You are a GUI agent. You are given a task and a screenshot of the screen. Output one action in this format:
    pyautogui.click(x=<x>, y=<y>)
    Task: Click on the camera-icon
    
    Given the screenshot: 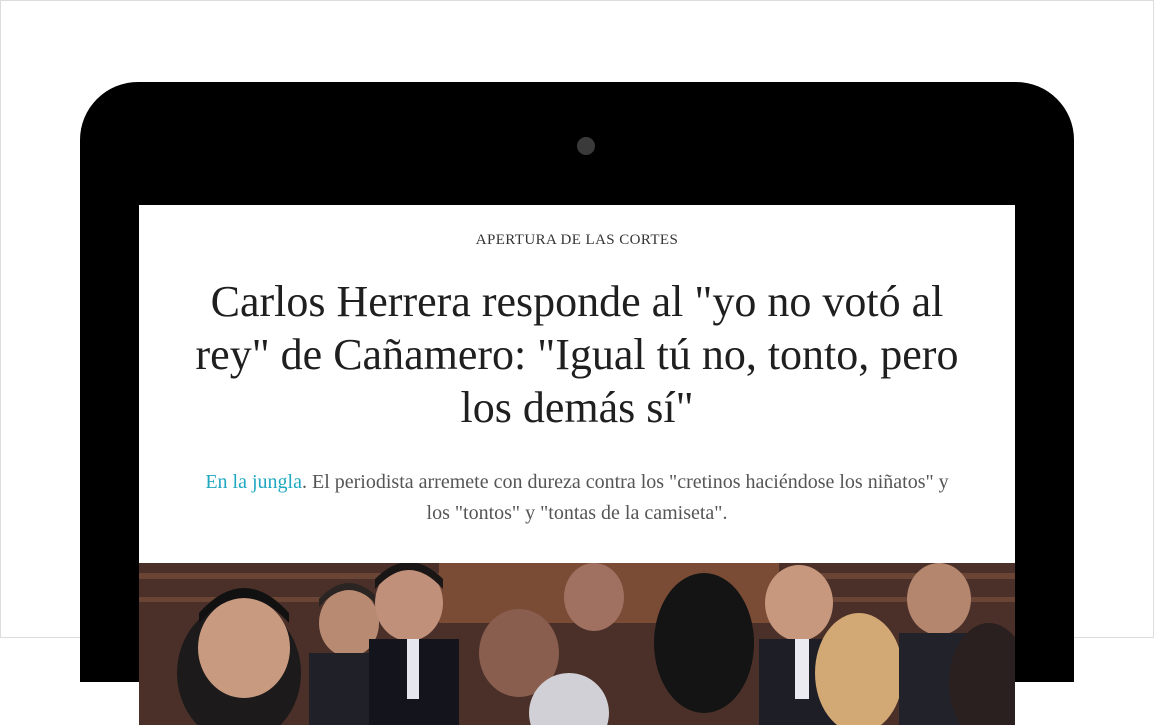 What is the action you would take?
    pyautogui.click(x=586, y=146)
    